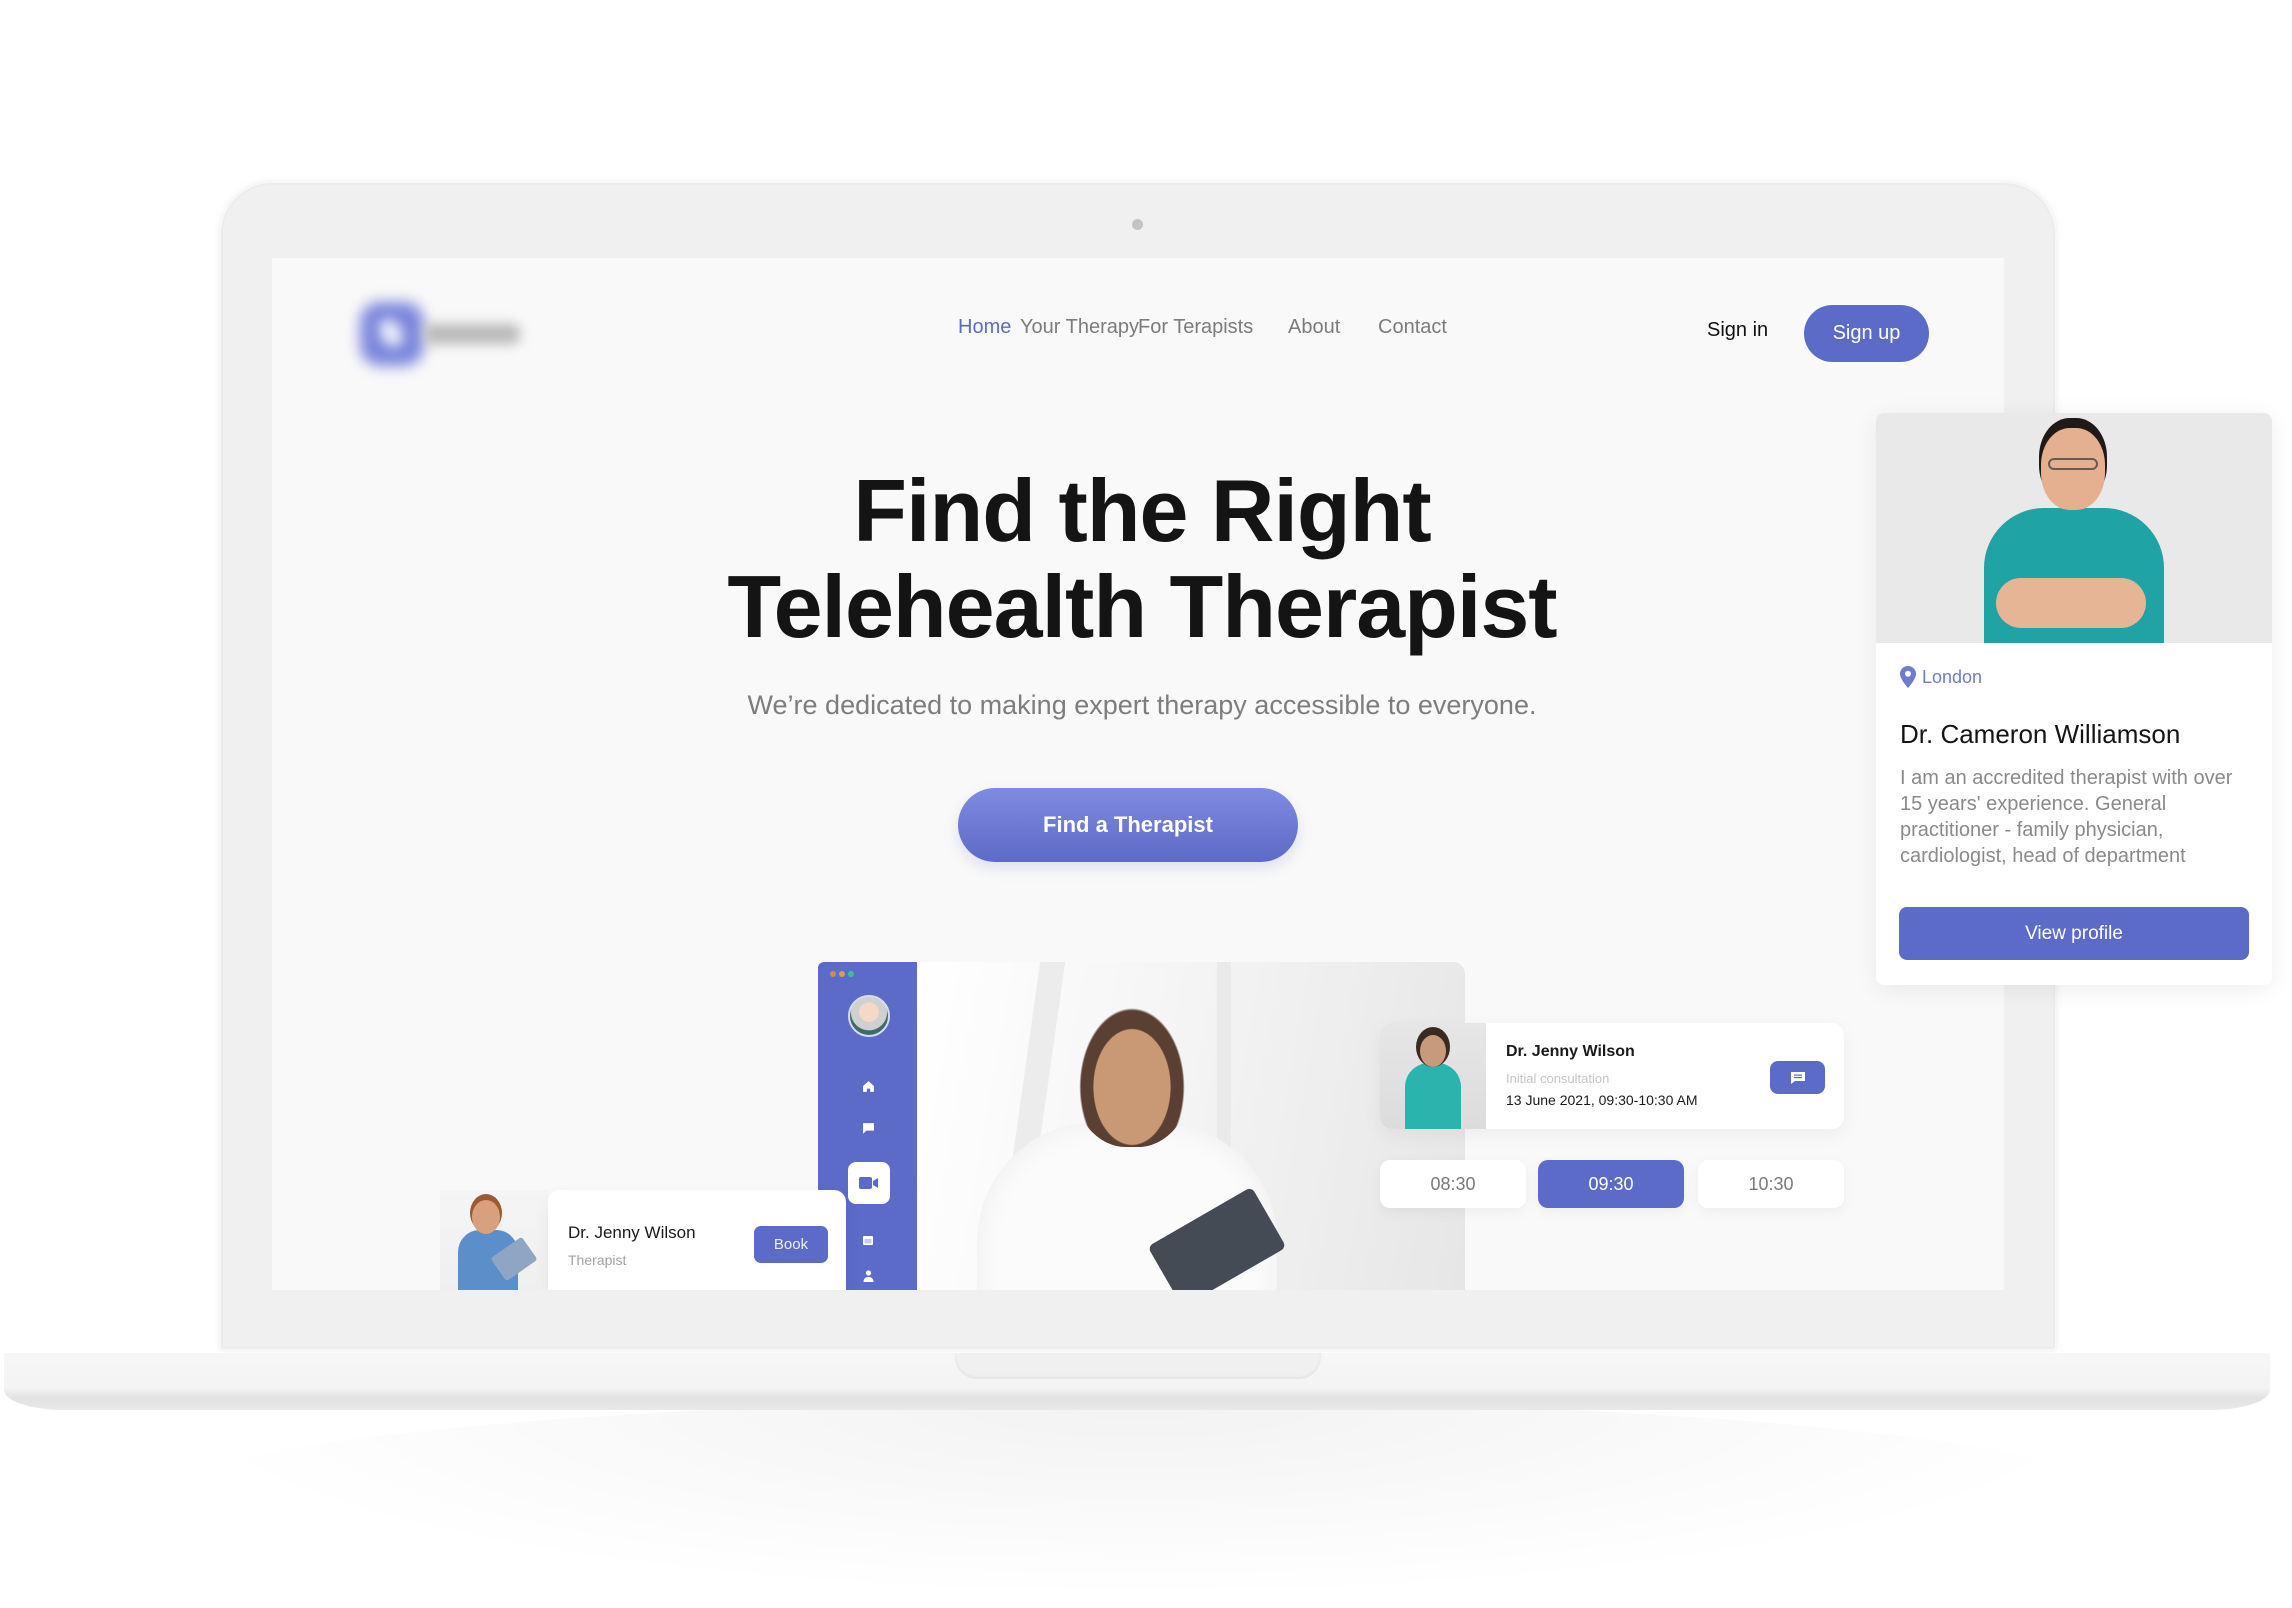  I want to click on therapist-photo-face, so click(486, 1217).